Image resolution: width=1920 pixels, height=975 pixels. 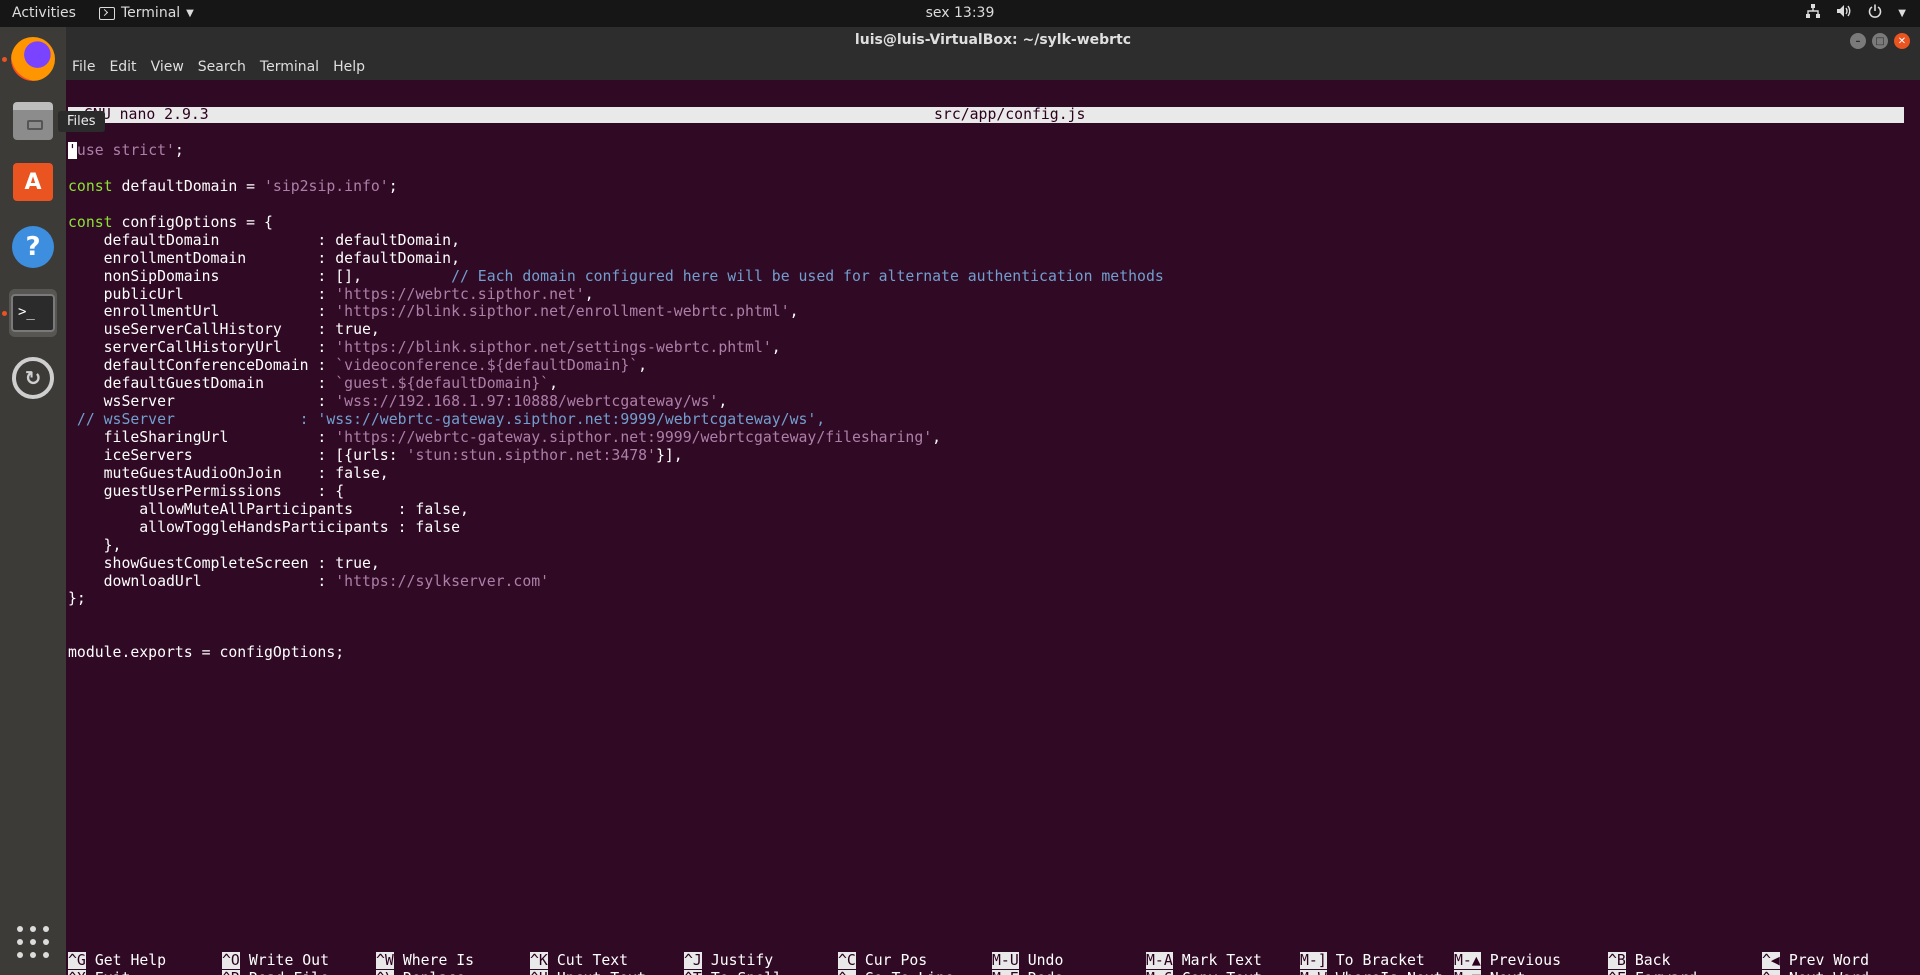 I want to click on volume-icon, so click(x=1844, y=13).